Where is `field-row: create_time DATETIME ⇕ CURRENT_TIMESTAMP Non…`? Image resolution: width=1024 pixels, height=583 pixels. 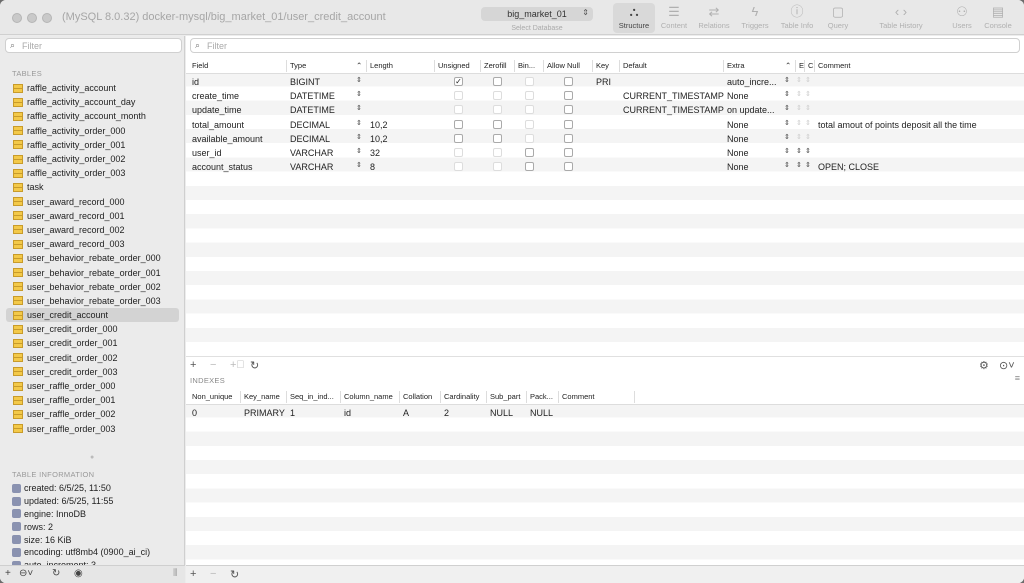 field-row: create_time DATETIME ⇕ CURRENT_TIMESTAMP Non… is located at coordinates (605, 96).